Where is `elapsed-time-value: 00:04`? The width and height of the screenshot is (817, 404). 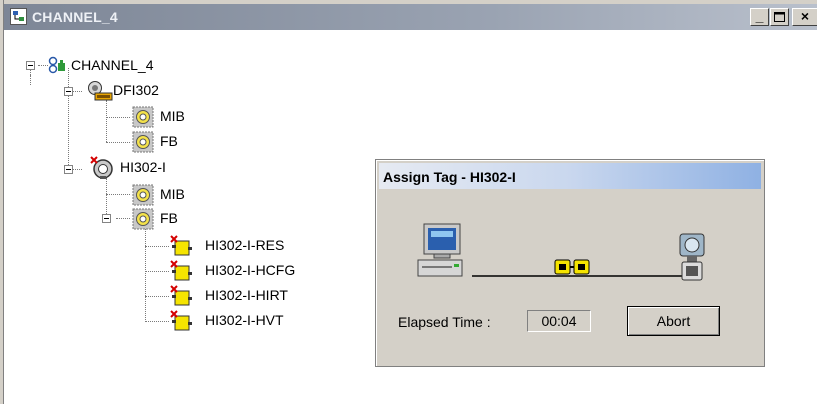 elapsed-time-value: 00:04 is located at coordinates (559, 321).